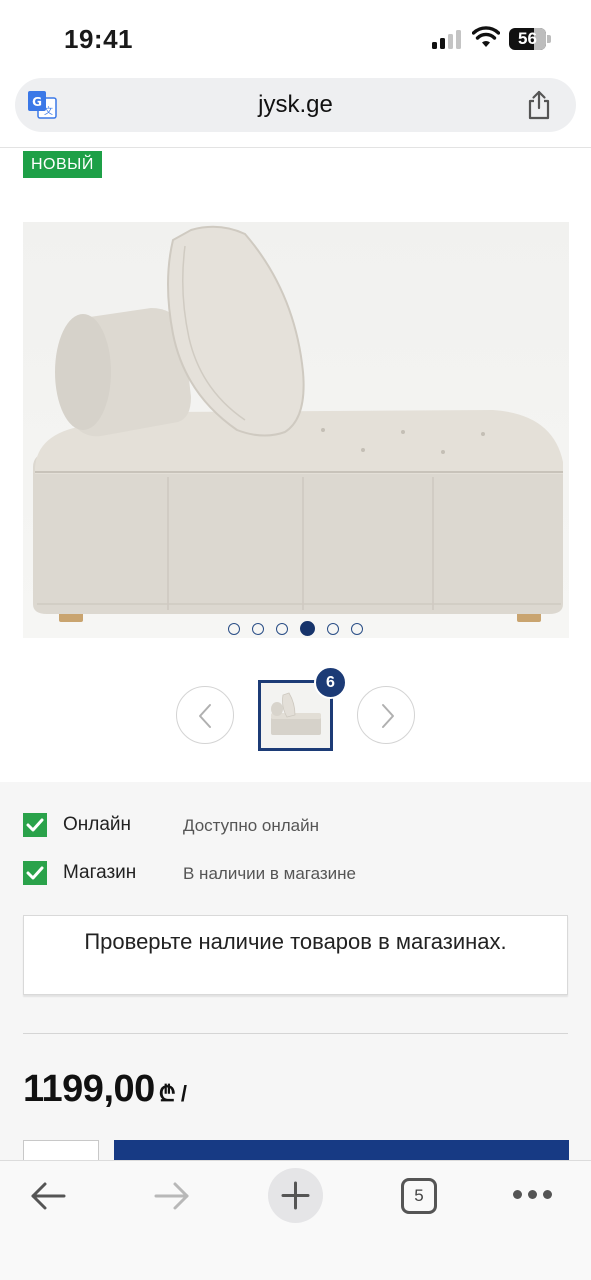 The image size is (591, 1280). I want to click on plus-icon, so click(295, 1195).